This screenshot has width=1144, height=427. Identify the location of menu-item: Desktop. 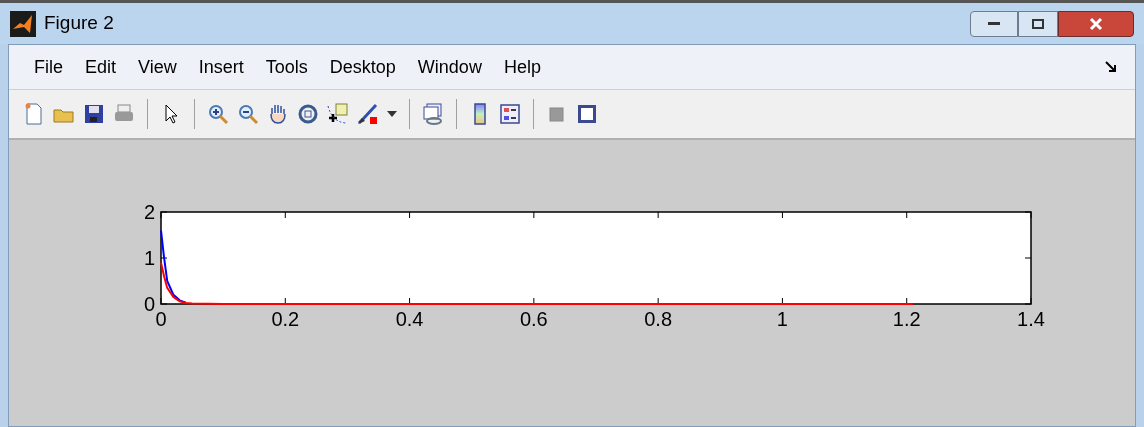
(362, 67).